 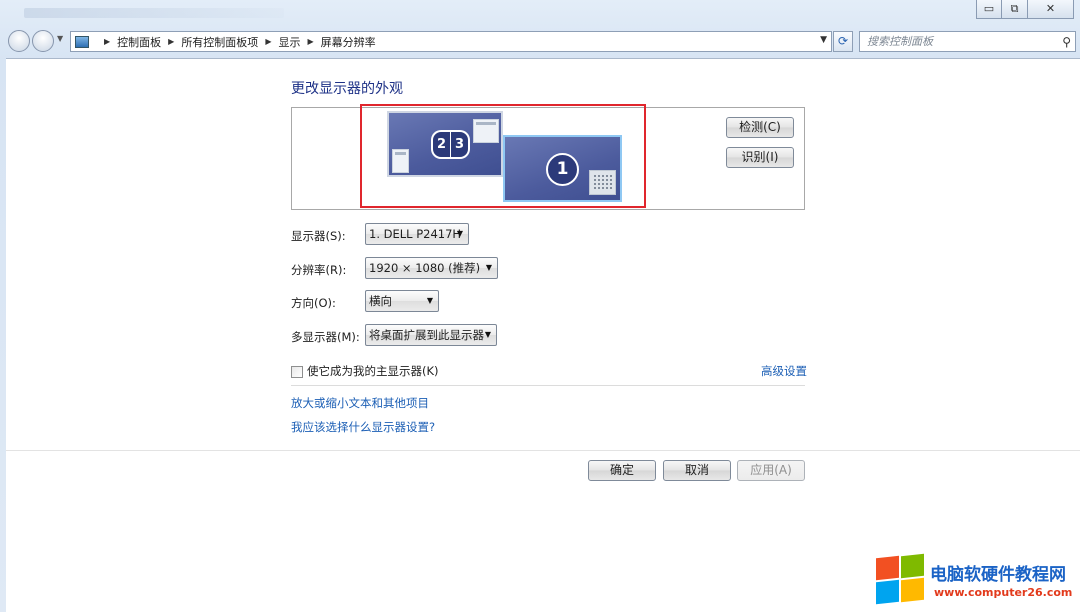 I want to click on control-panel-icon, so click(x=82, y=41).